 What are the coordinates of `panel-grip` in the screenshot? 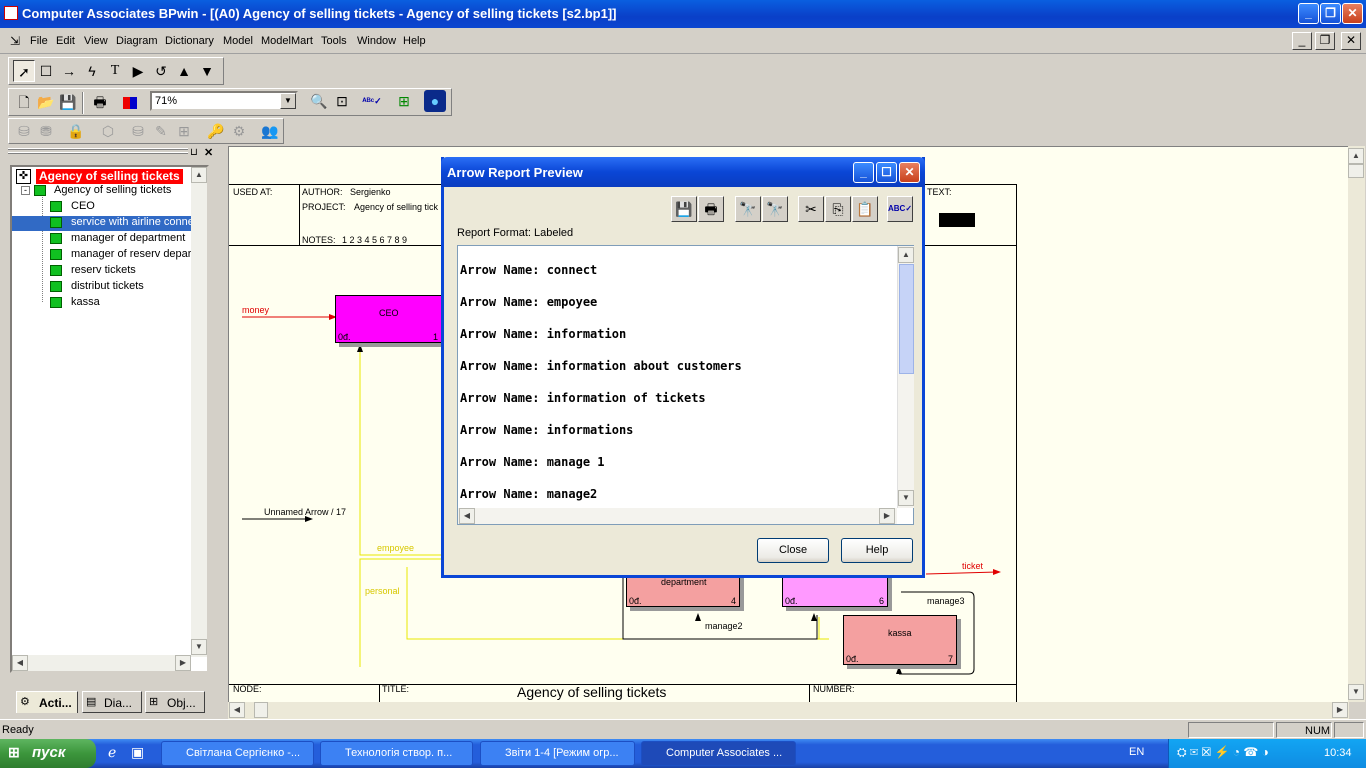 It's located at (98, 149).